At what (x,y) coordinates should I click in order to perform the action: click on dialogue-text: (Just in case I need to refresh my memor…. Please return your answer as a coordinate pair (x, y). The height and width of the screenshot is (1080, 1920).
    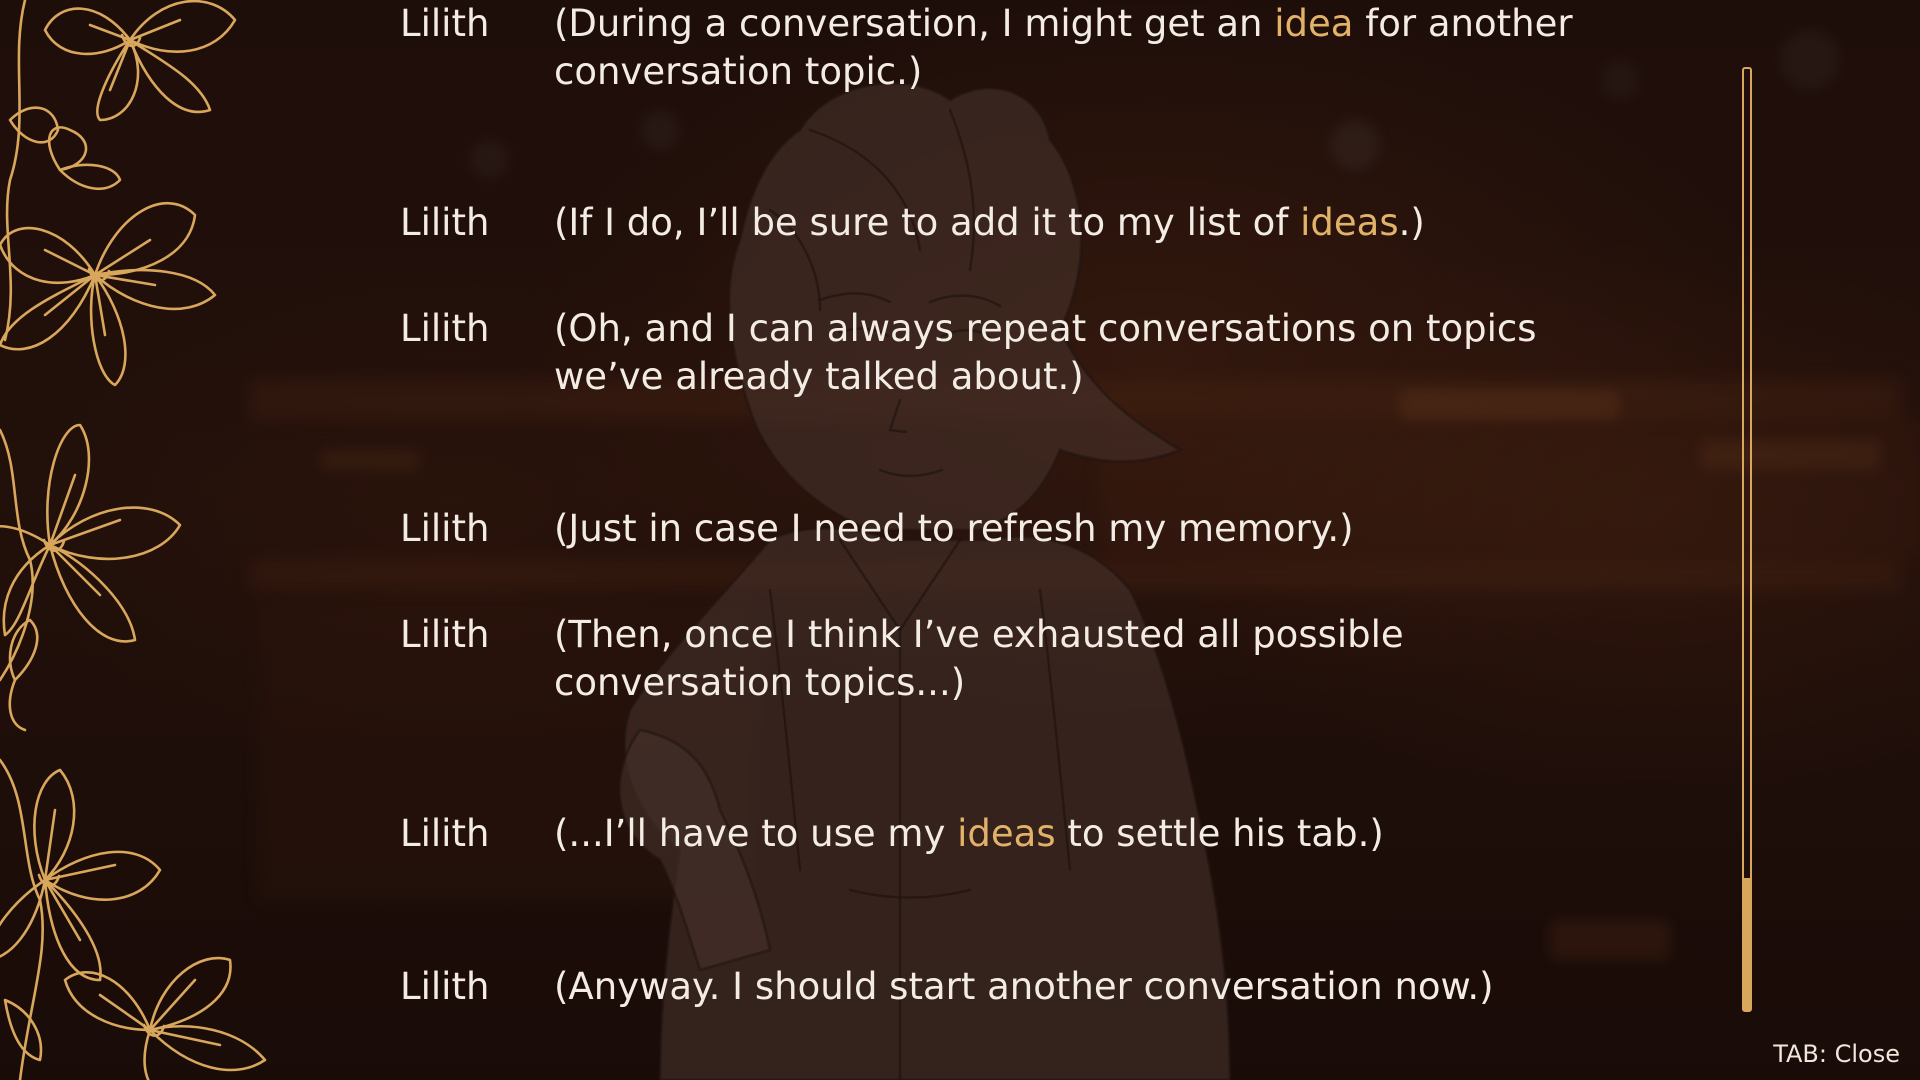
    Looking at the image, I should click on (954, 528).